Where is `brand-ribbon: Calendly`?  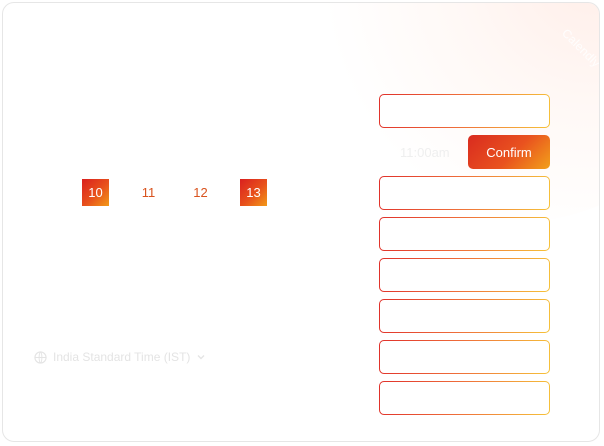
brand-ribbon: Calendly is located at coordinates (579, 48).